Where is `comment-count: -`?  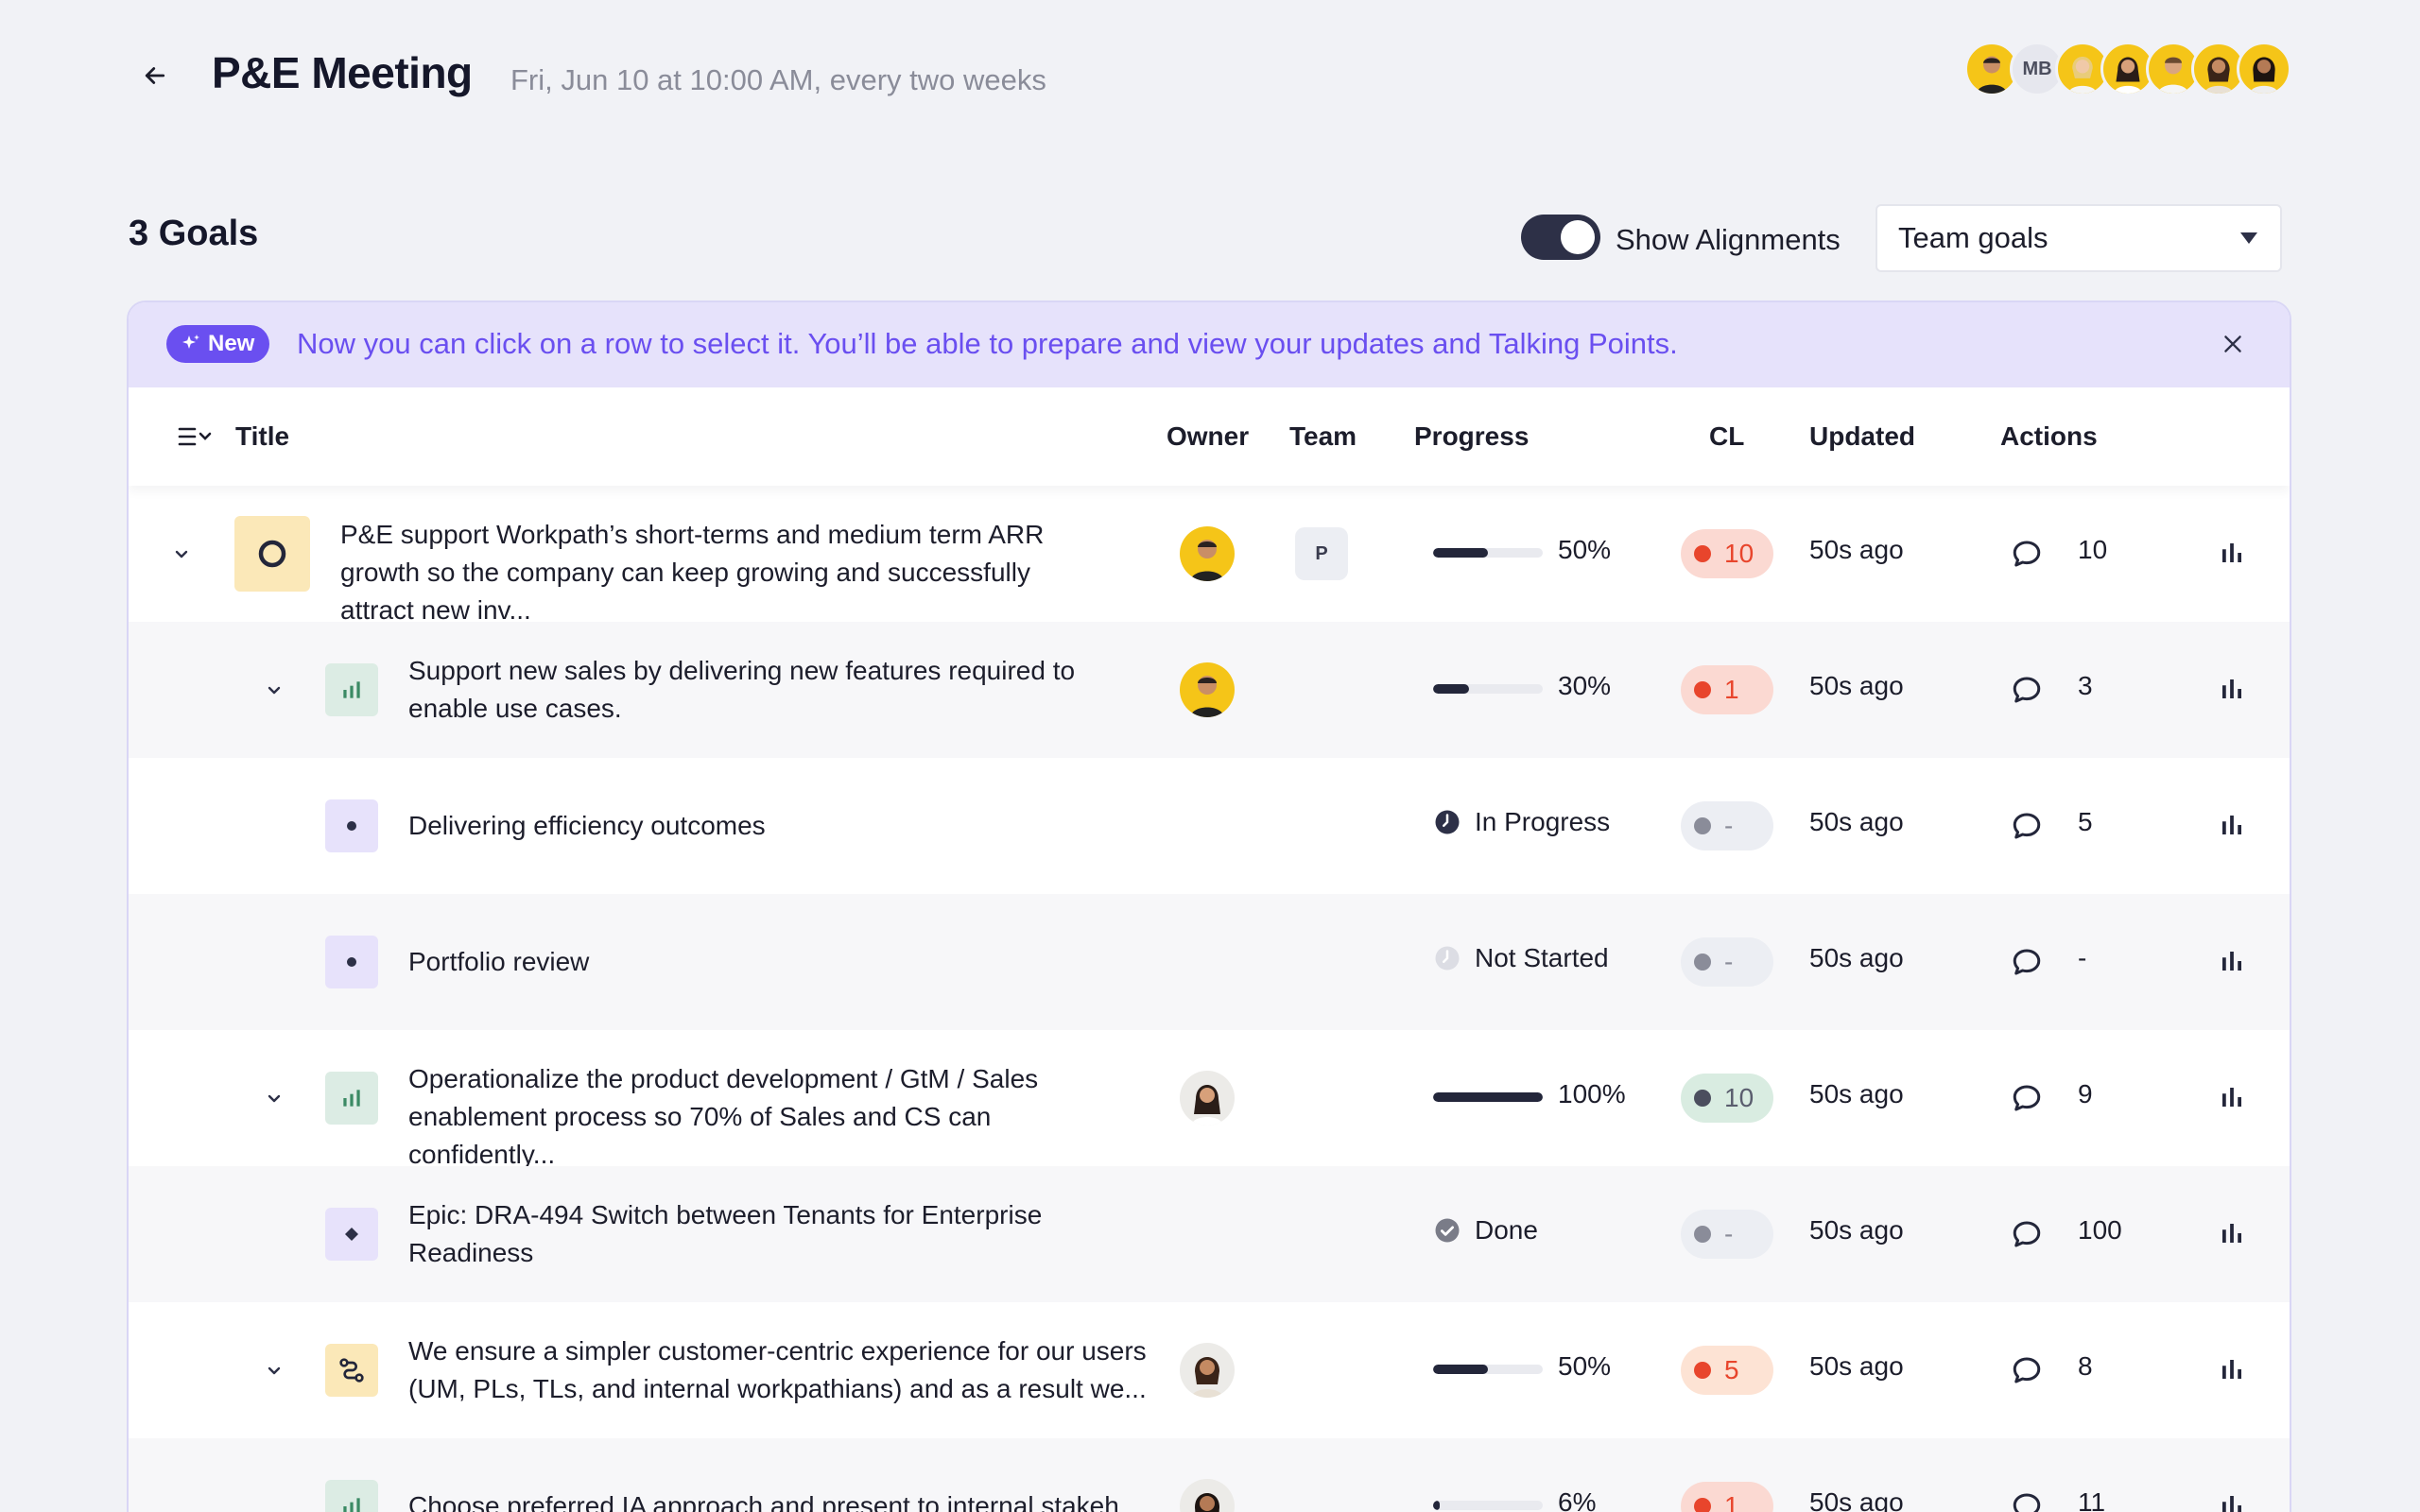 comment-count: - is located at coordinates (2082, 957).